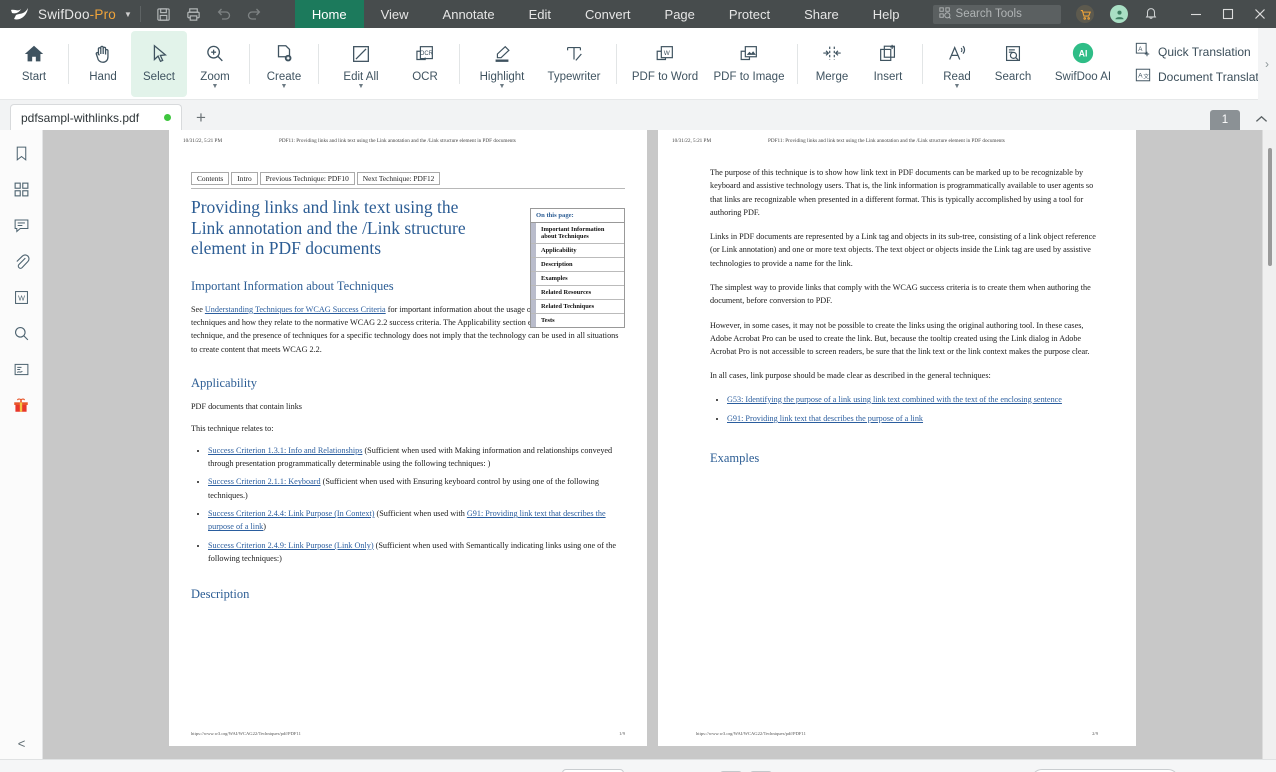  I want to click on svg-text: A, so click(1140, 49).